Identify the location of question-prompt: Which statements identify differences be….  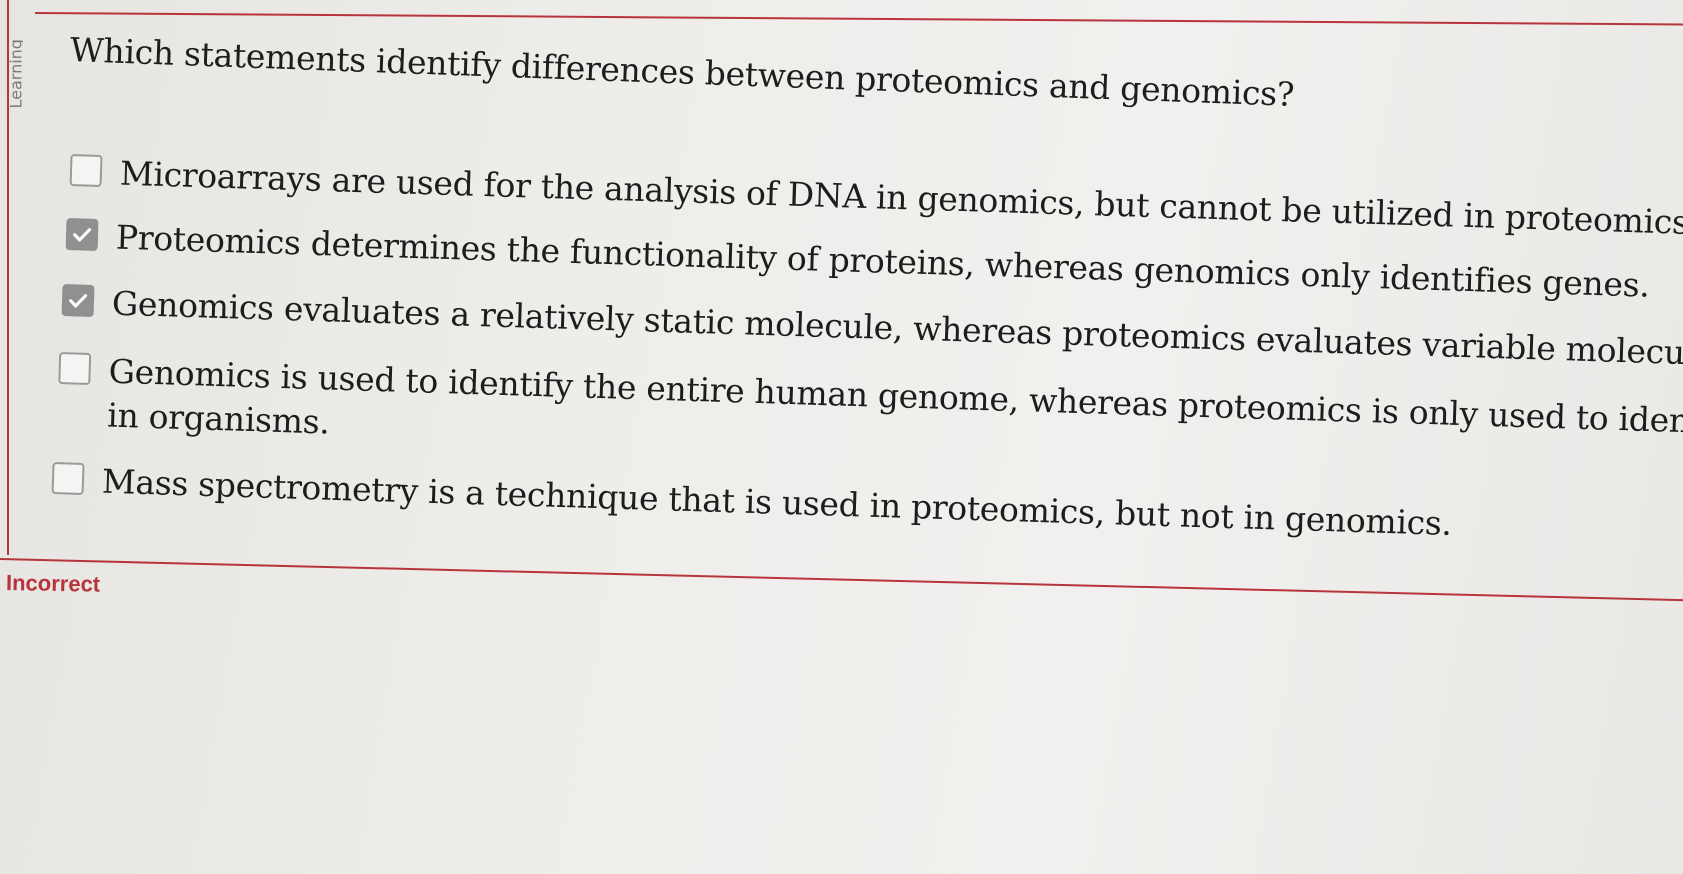
(682, 72).